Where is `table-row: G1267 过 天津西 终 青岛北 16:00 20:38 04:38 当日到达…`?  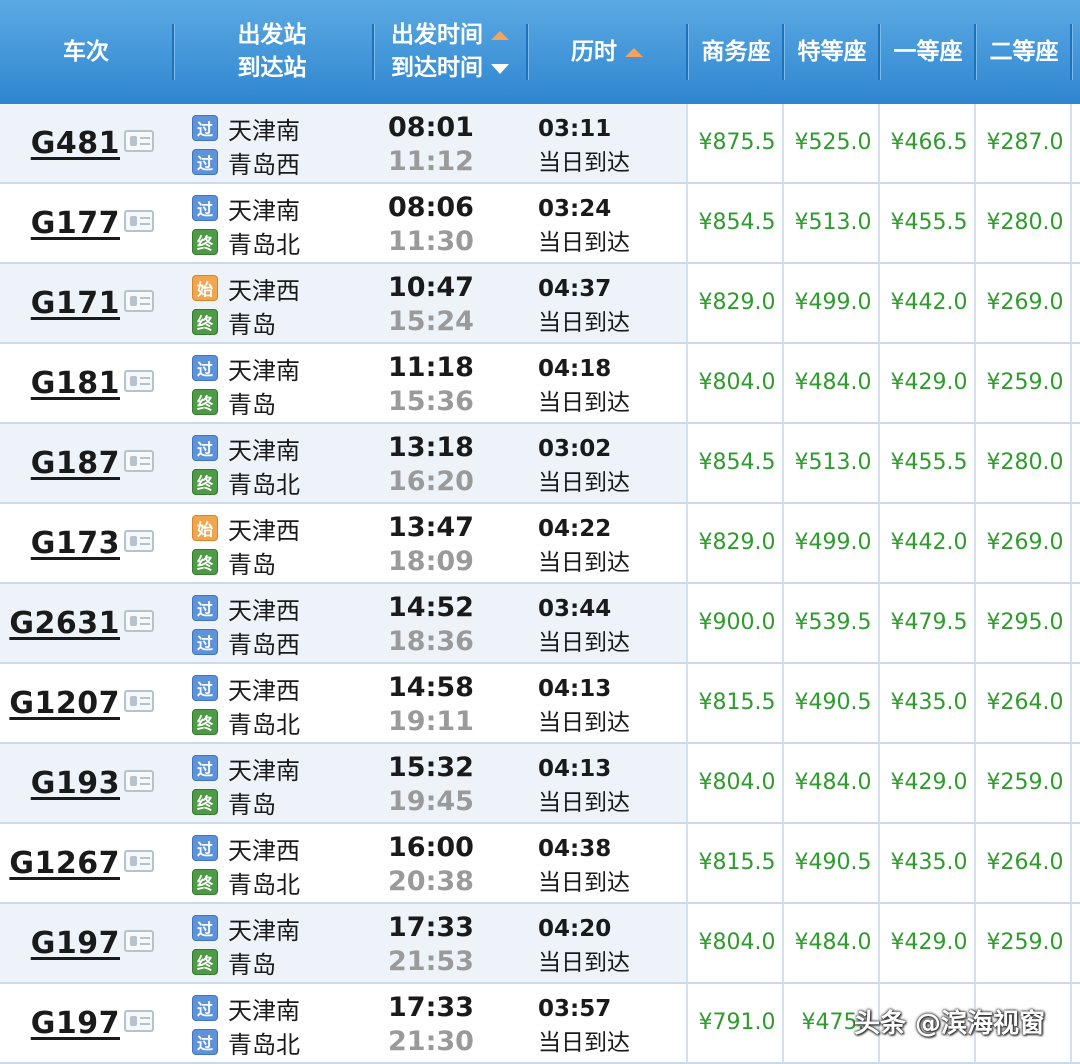
table-row: G1267 过 天津西 终 青岛北 16:00 20:38 04:38 当日到达… is located at coordinates (540, 864).